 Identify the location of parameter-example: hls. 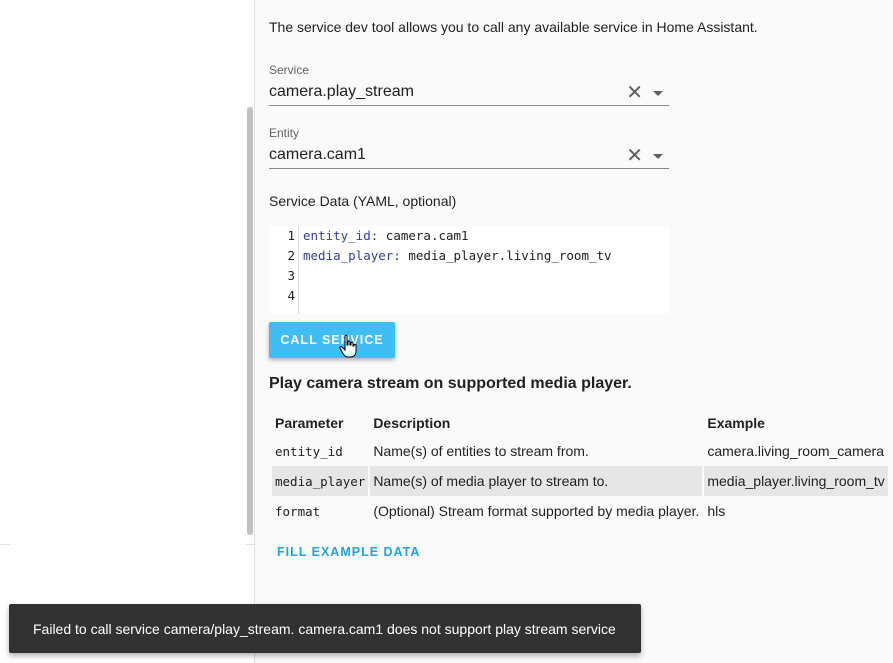
(716, 511).